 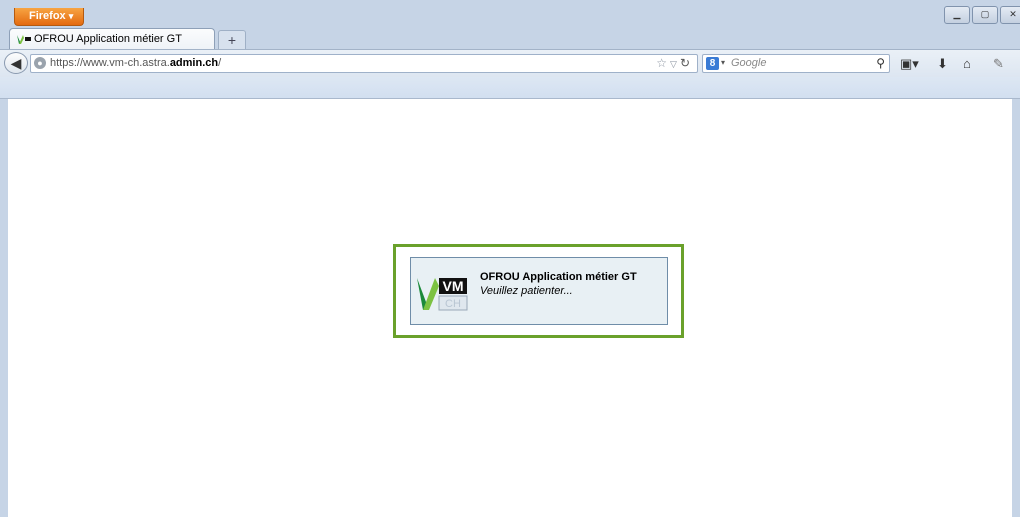 I want to click on firefox-menu-button: Firefox ▾, so click(x=49, y=17).